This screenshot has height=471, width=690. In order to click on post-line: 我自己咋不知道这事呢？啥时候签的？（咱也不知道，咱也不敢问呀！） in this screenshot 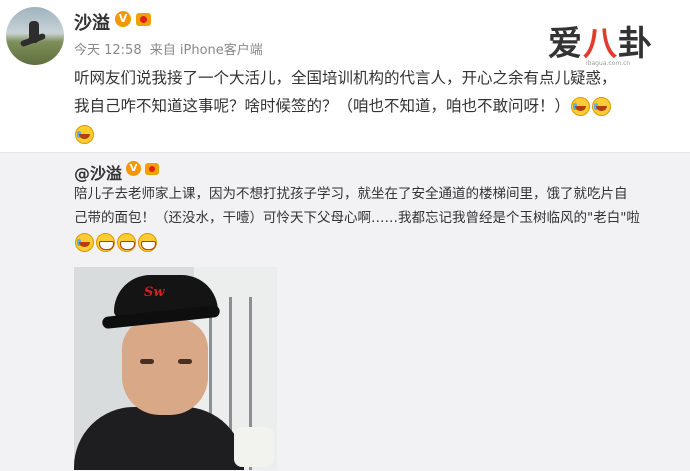, I will do `click(374, 106)`.